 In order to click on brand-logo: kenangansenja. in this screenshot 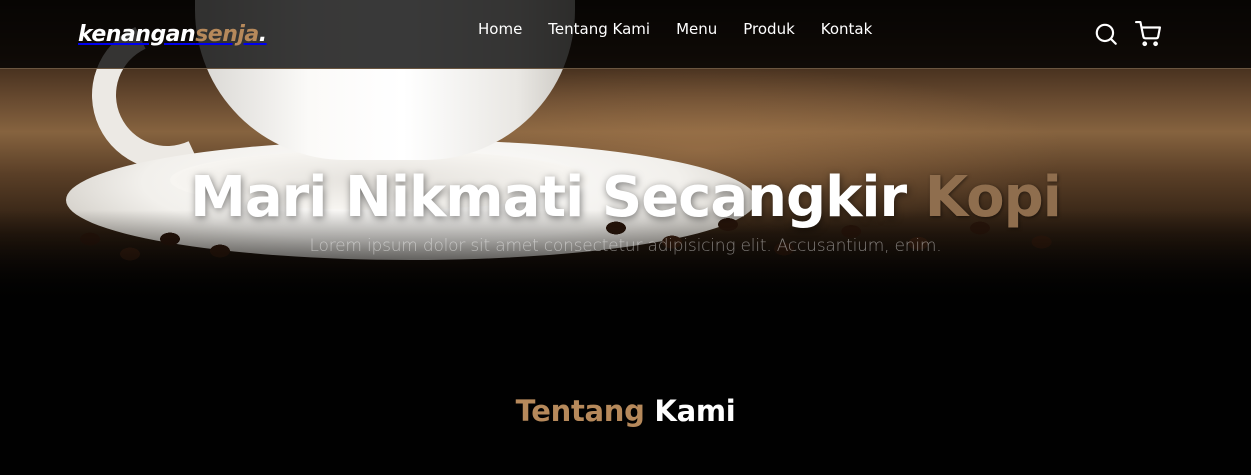, I will do `click(172, 34)`.